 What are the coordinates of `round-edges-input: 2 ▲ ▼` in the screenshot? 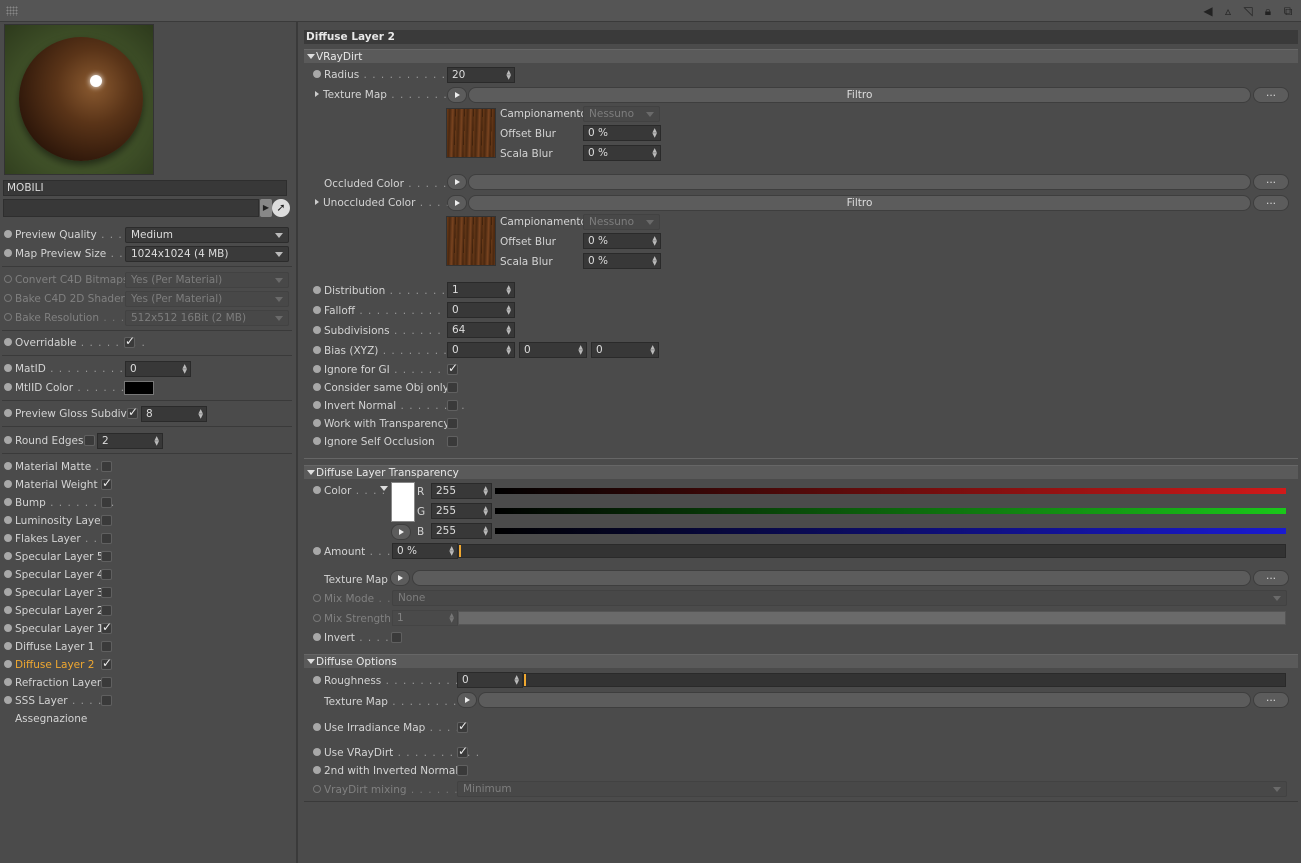 It's located at (130, 441).